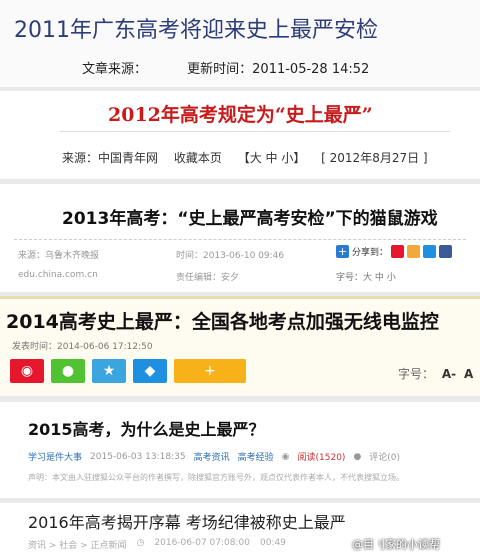 Image resolution: width=480 pixels, height=559 pixels. Describe the element at coordinates (374, 158) in the screenshot. I see `date: [ 2012年8月27日 ]` at that location.